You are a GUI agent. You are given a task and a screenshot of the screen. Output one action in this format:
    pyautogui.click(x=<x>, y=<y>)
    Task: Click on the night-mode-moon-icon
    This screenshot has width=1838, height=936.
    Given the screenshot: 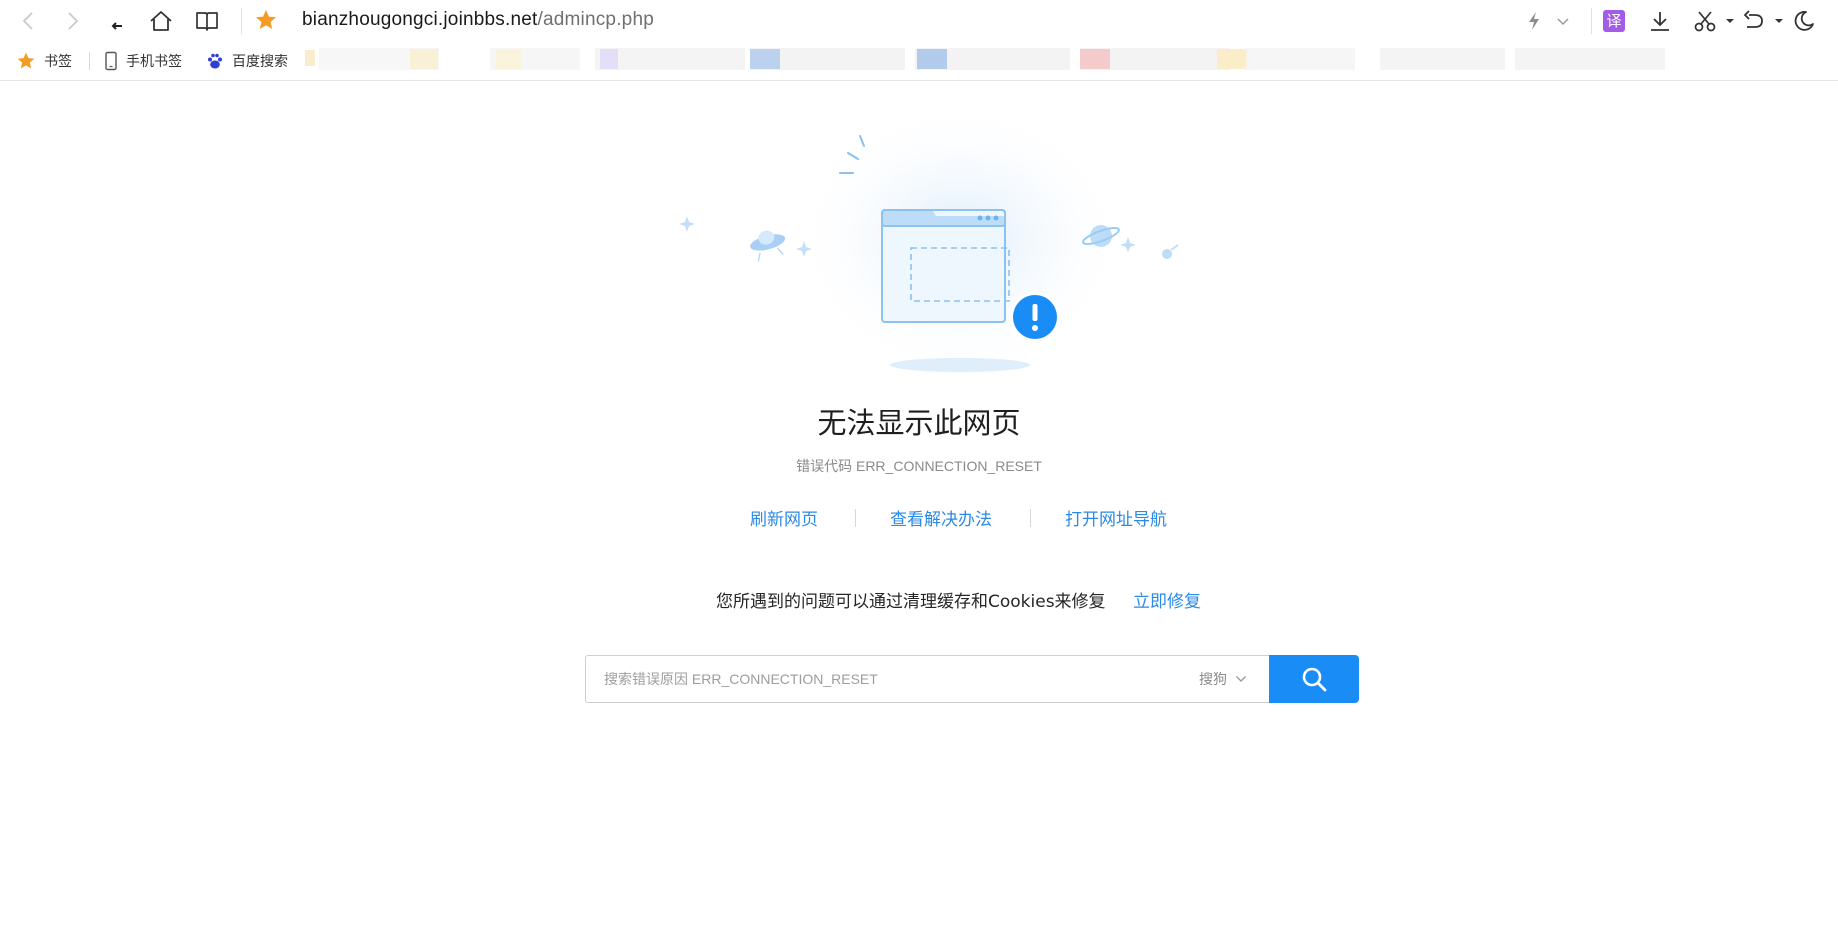 What is the action you would take?
    pyautogui.click(x=1804, y=21)
    